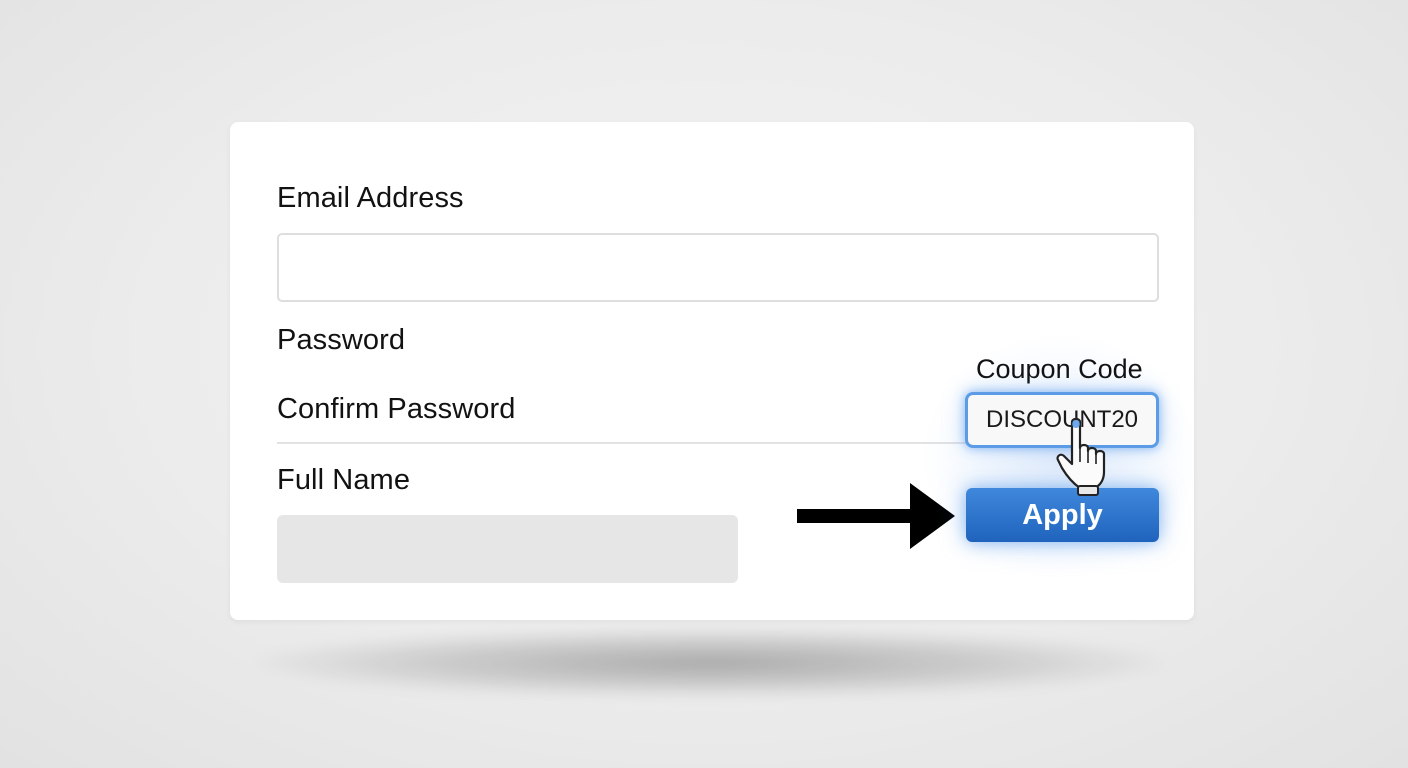 This screenshot has width=1408, height=768. I want to click on confirm-password-label: Confirm Password, so click(396, 409).